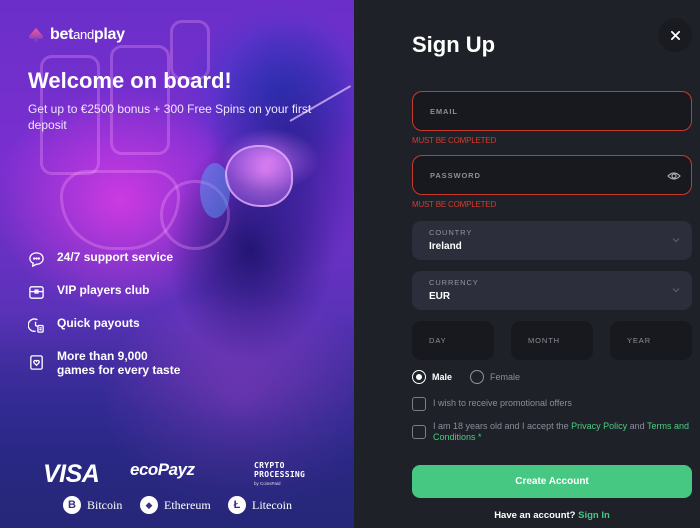  What do you see at coordinates (36, 362) in the screenshot?
I see `playing-card-icon` at bounding box center [36, 362].